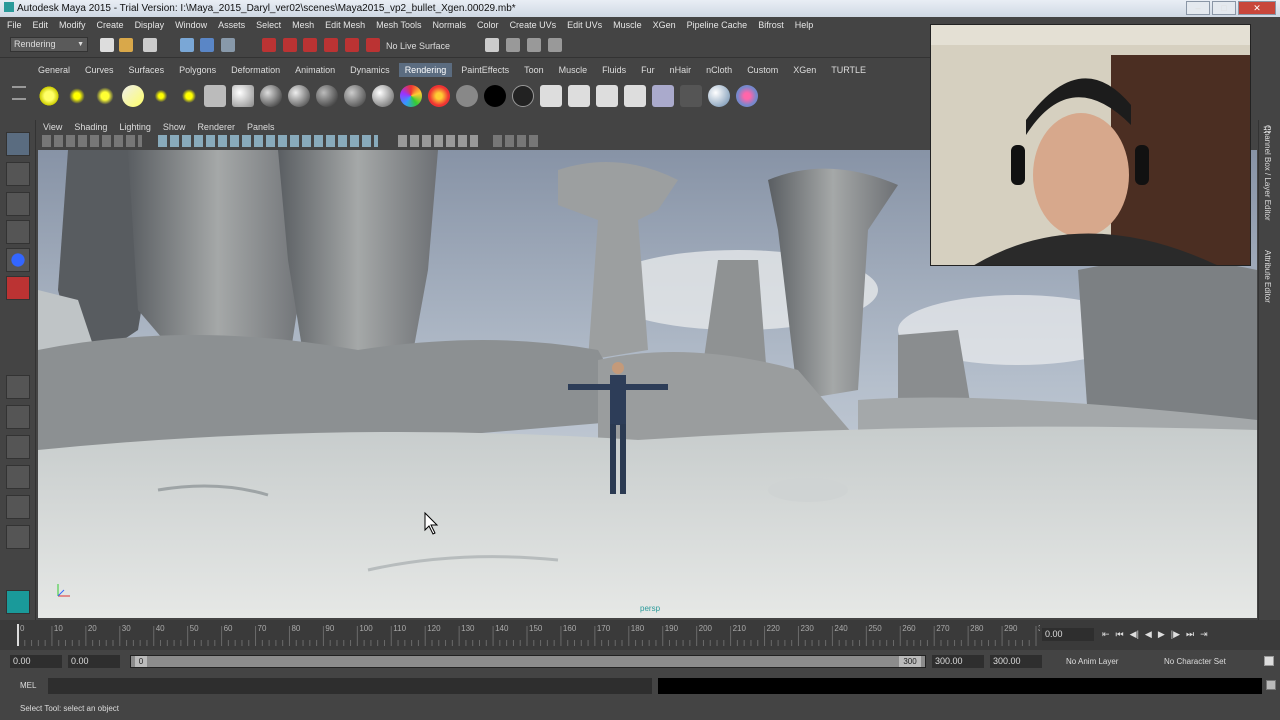 Image resolution: width=1280 pixels, height=720 pixels. What do you see at coordinates (207, 45) in the screenshot?
I see `select-object-icon` at bounding box center [207, 45].